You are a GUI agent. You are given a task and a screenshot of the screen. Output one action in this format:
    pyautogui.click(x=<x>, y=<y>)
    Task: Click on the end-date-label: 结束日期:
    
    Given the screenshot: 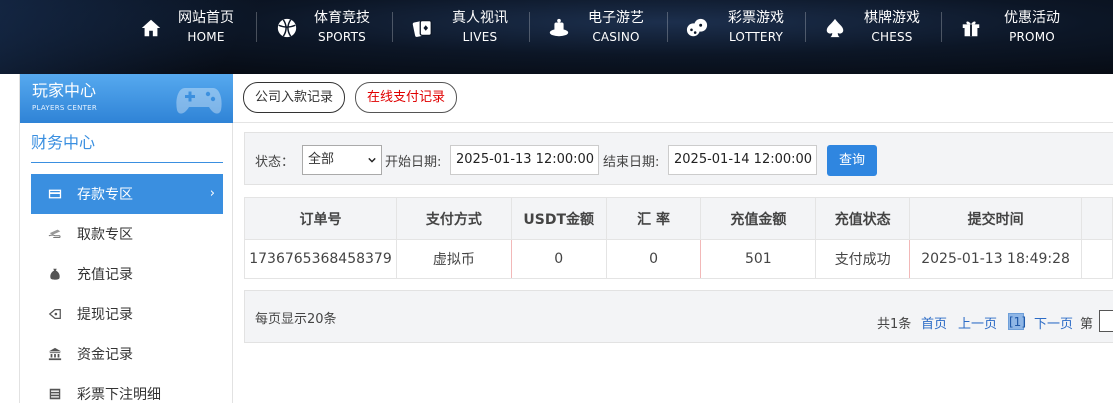 What is the action you would take?
    pyautogui.click(x=631, y=162)
    